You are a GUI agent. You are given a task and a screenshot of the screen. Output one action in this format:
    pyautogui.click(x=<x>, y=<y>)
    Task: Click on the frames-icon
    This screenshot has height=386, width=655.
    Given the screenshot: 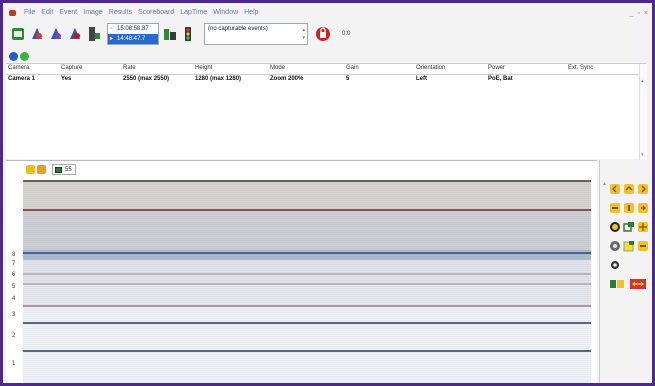 What is the action you would take?
    pyautogui.click(x=58, y=170)
    